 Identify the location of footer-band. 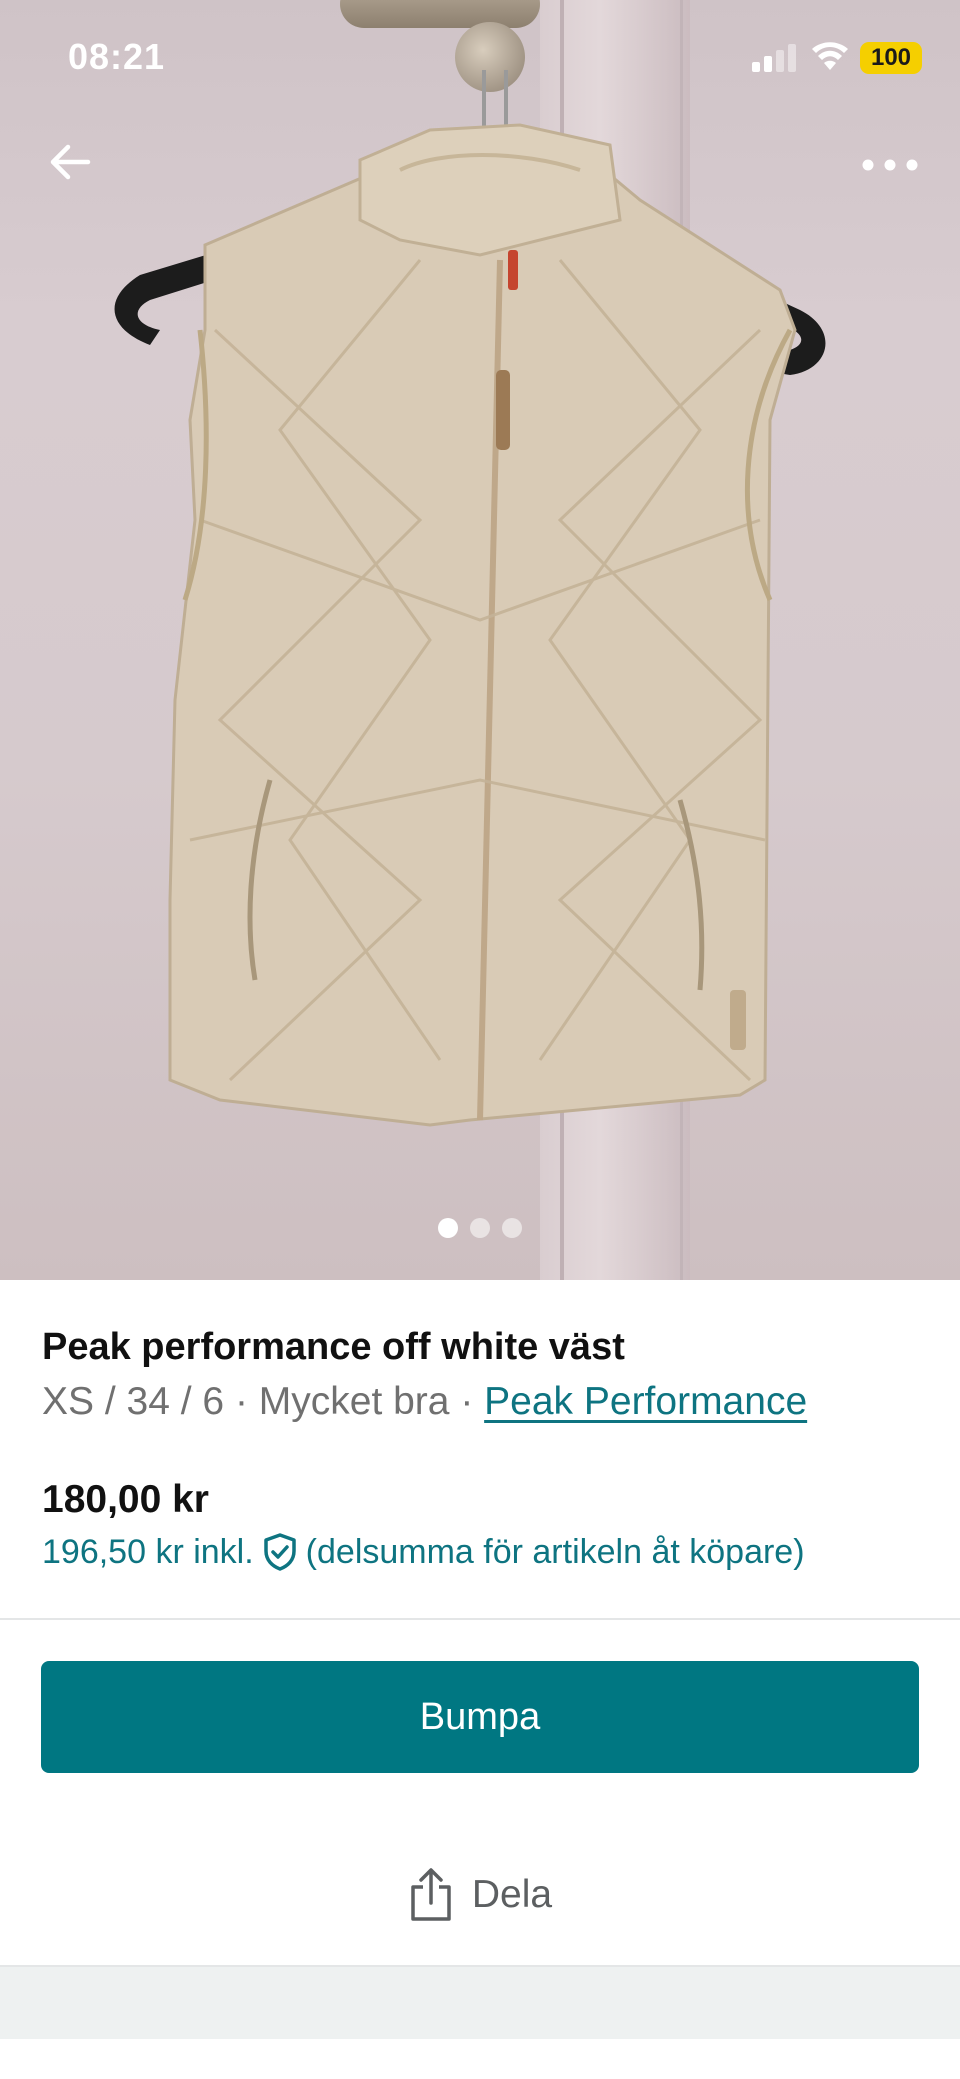
(480, 2003).